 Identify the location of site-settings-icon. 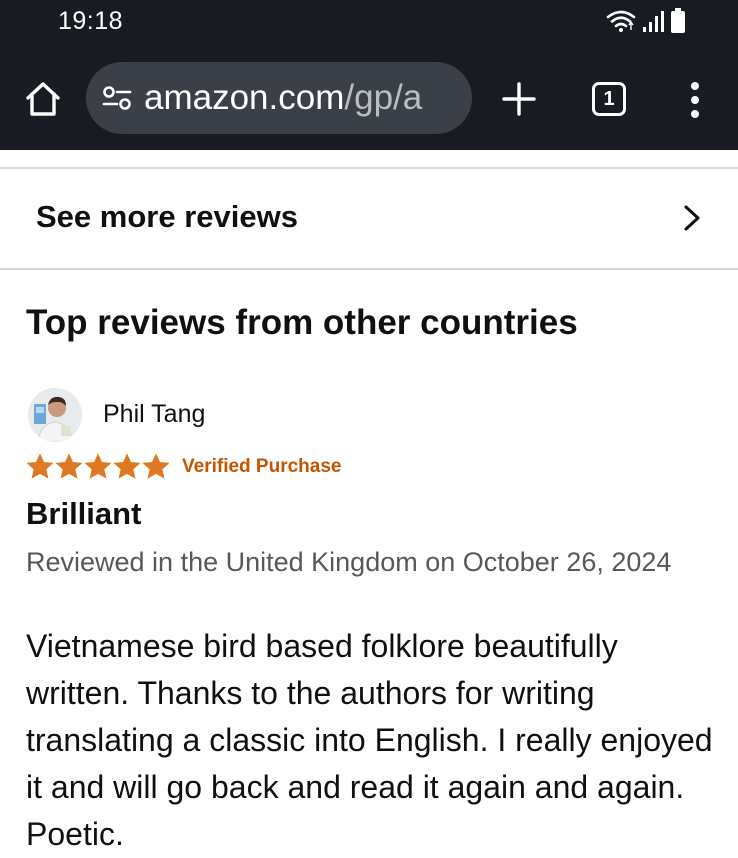
(117, 98).